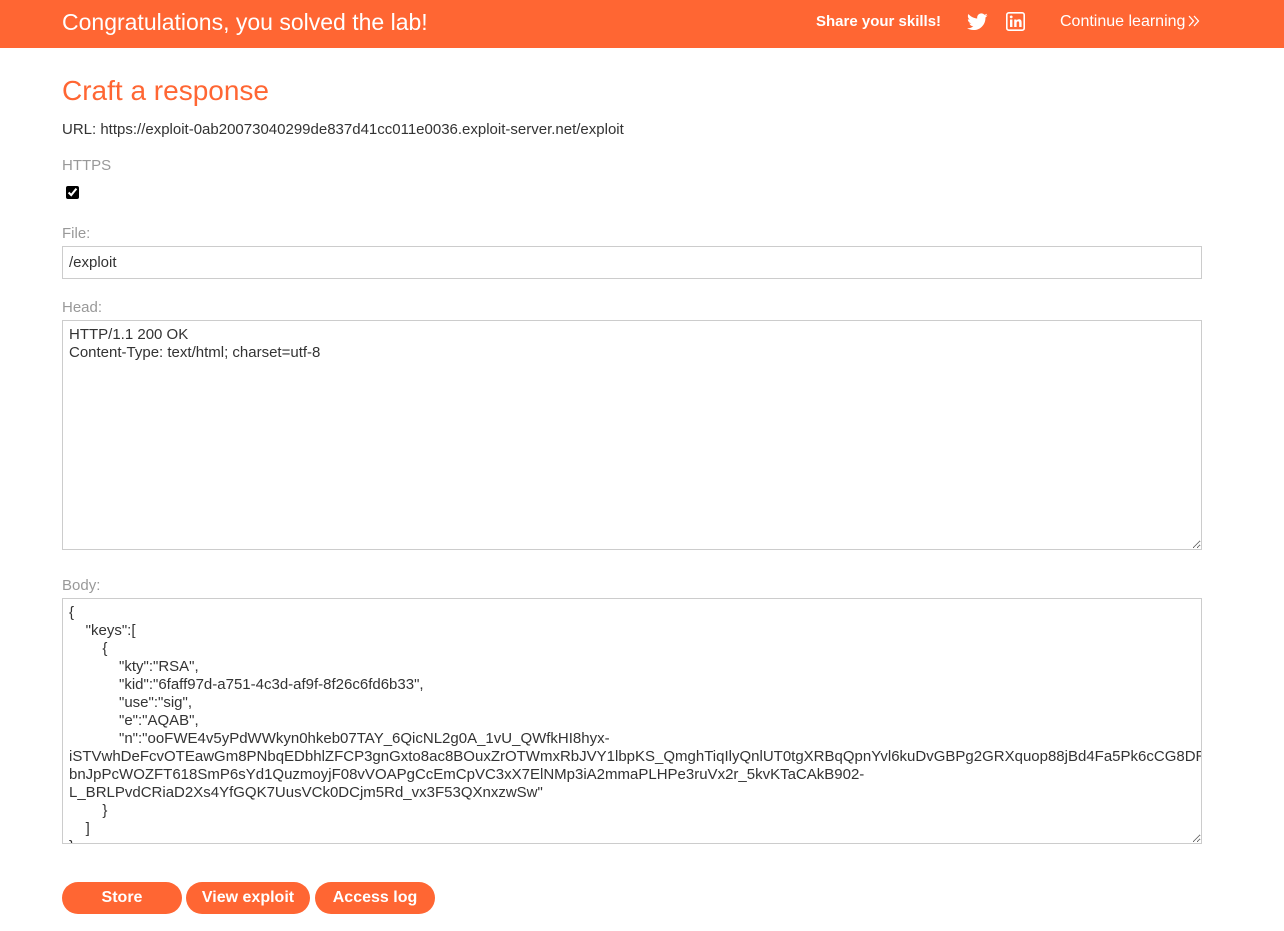 The width and height of the screenshot is (1284, 931). I want to click on https-label: HTTPS, so click(87, 165).